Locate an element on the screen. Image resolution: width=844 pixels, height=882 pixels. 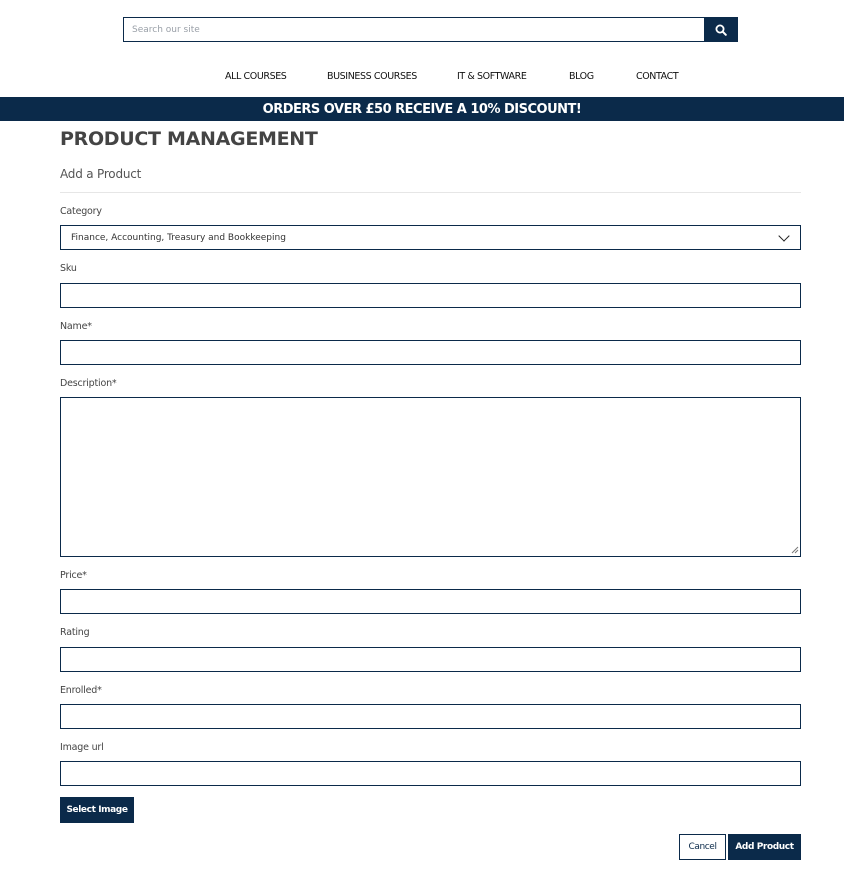
nav-item-it-software: IT & SOFTWARE is located at coordinates (492, 76).